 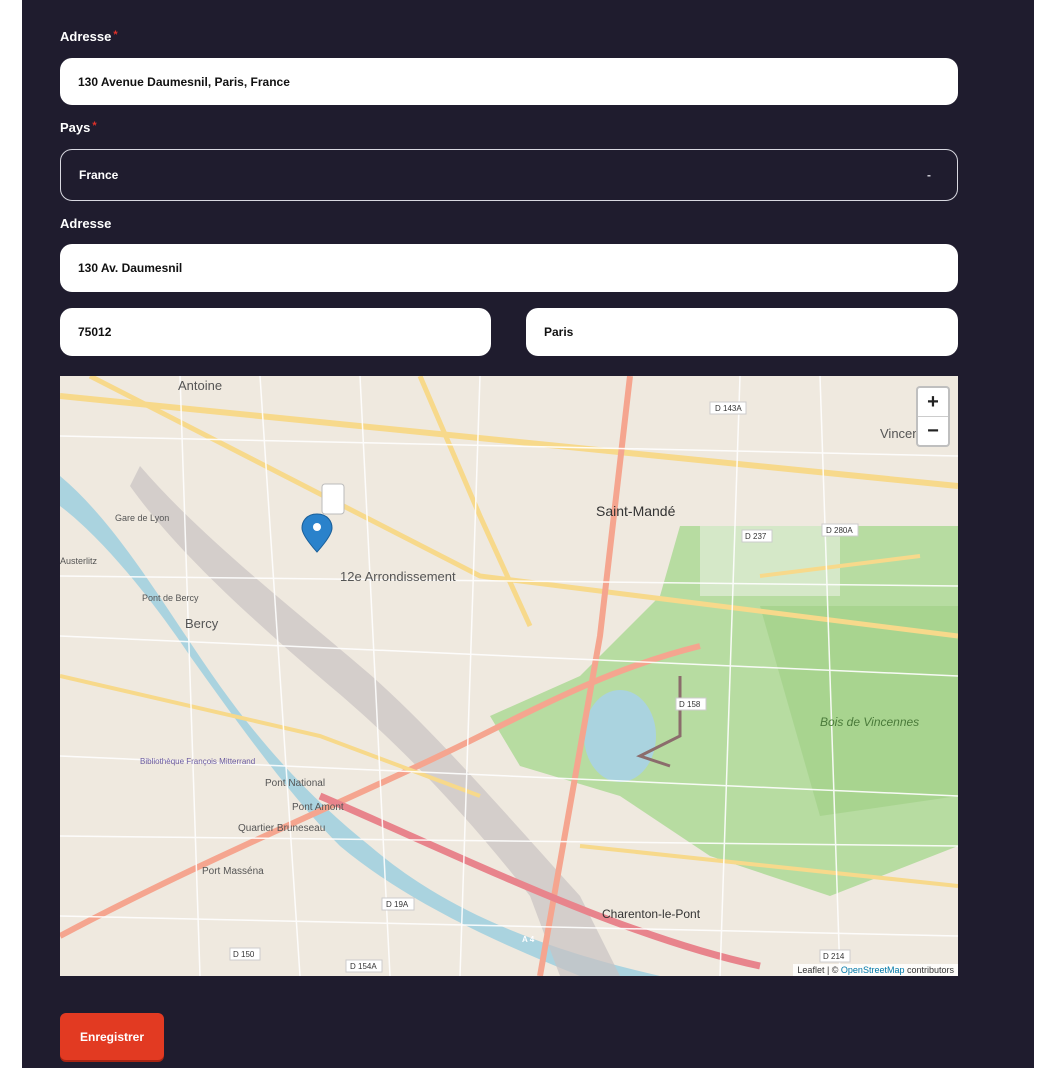 I want to click on svg-text: D 280A, so click(x=839, y=530).